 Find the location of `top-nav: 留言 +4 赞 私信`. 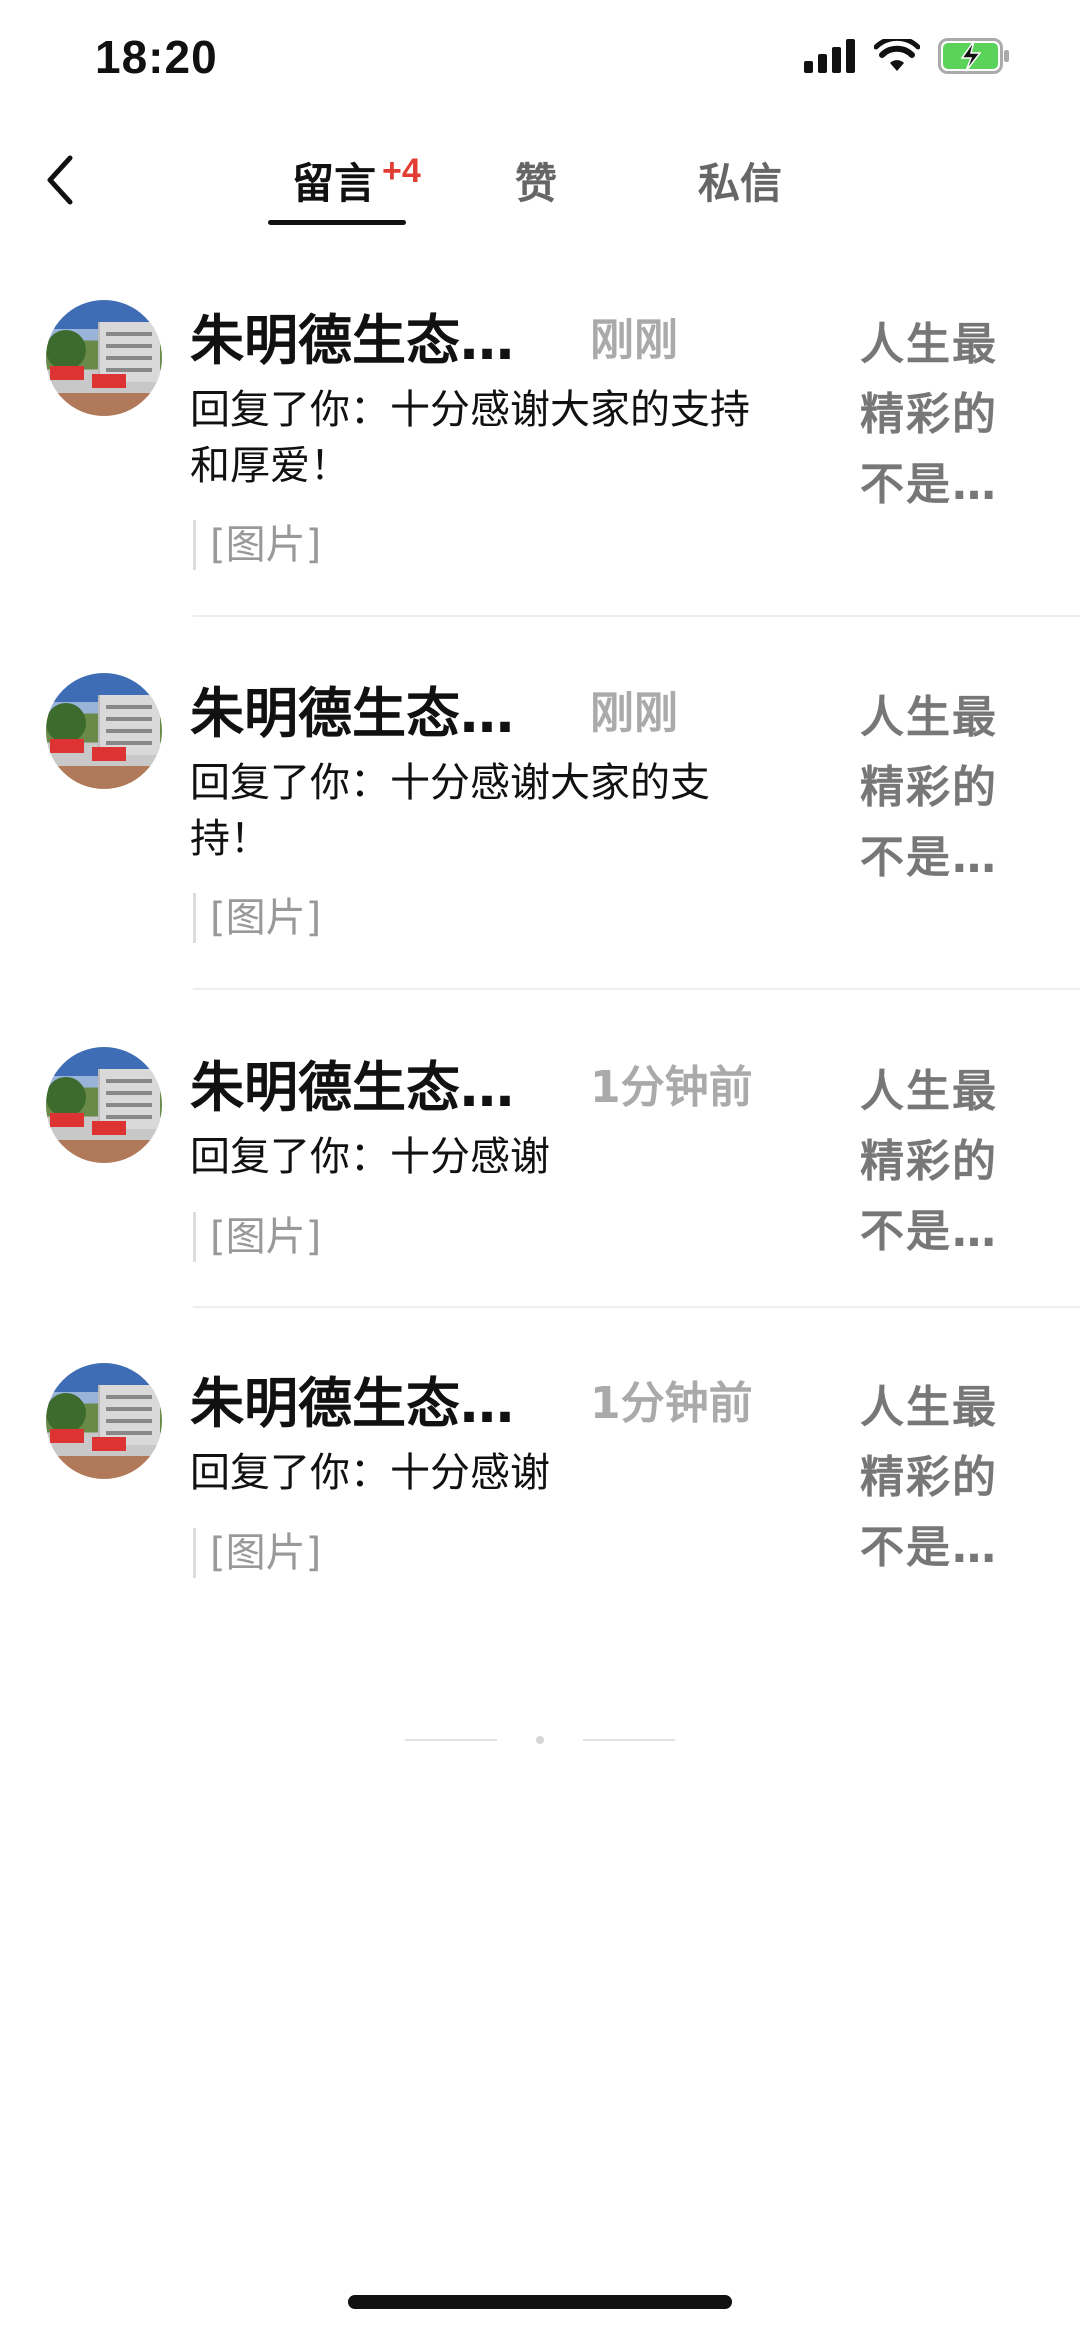

top-nav: 留言 +4 赞 私信 is located at coordinates (540, 180).